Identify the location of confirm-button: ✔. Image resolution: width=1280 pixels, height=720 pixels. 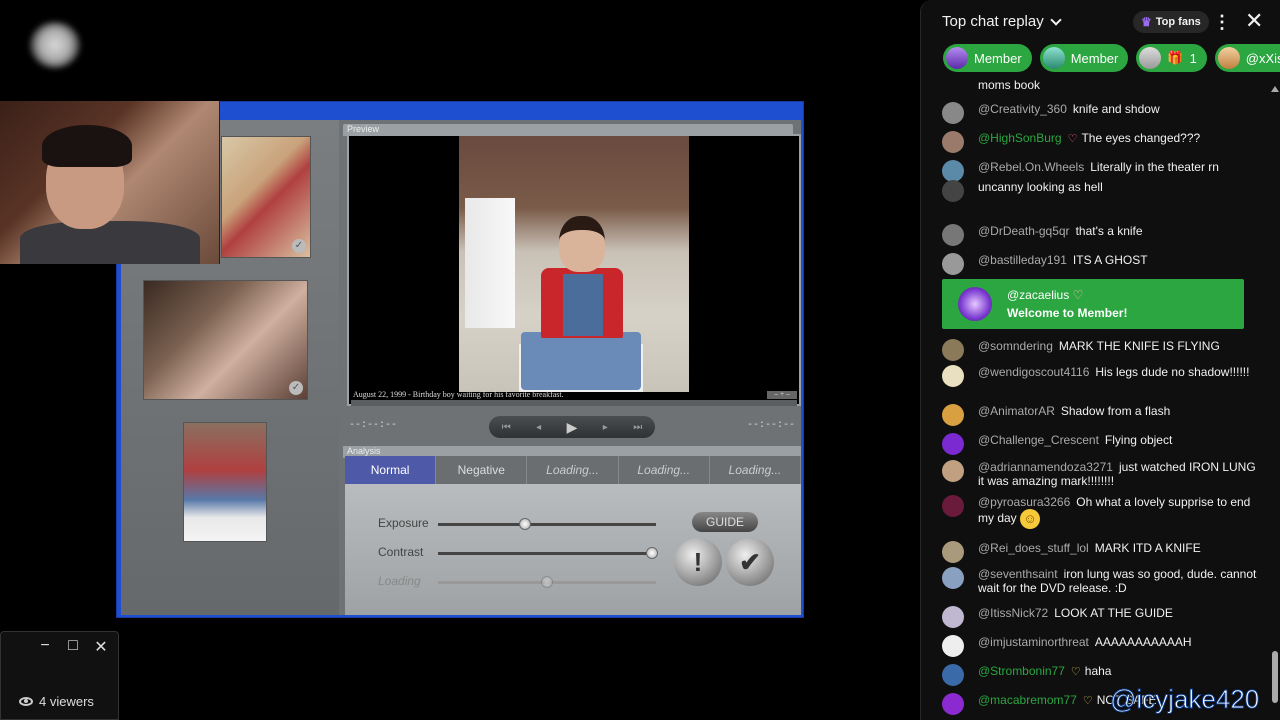
(750, 562).